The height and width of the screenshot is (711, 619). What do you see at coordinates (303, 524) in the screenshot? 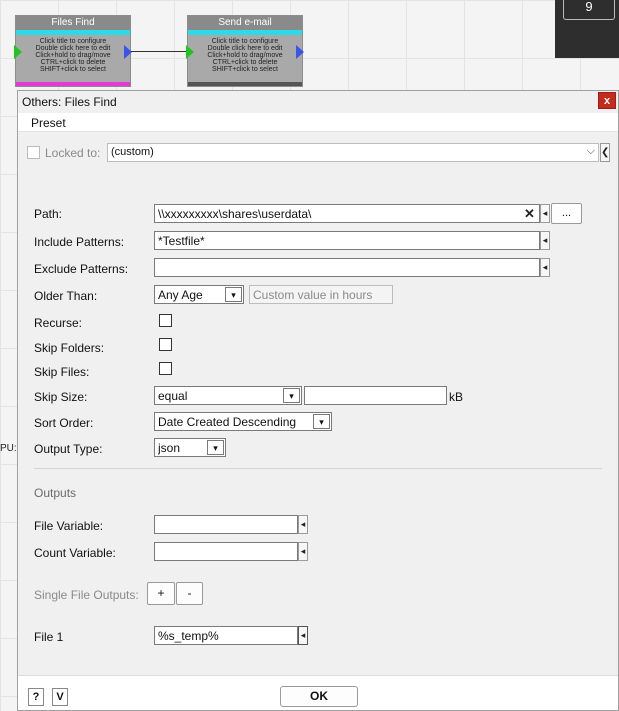
I see `file-variable-button: ◂` at bounding box center [303, 524].